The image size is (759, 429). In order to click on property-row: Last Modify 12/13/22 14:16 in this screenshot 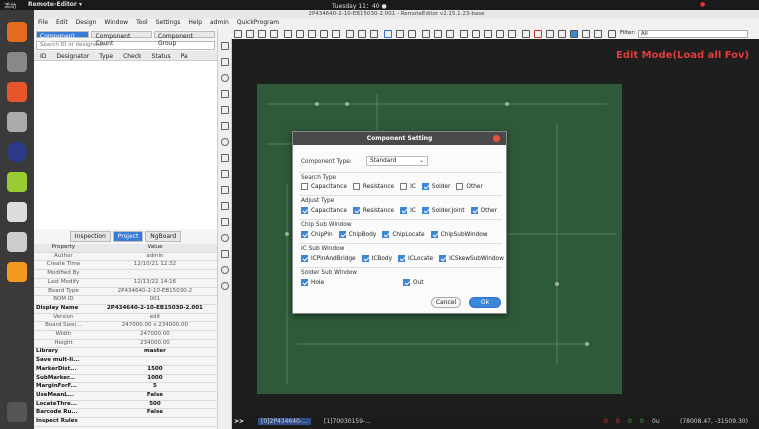, I will do `click(125, 283)`.